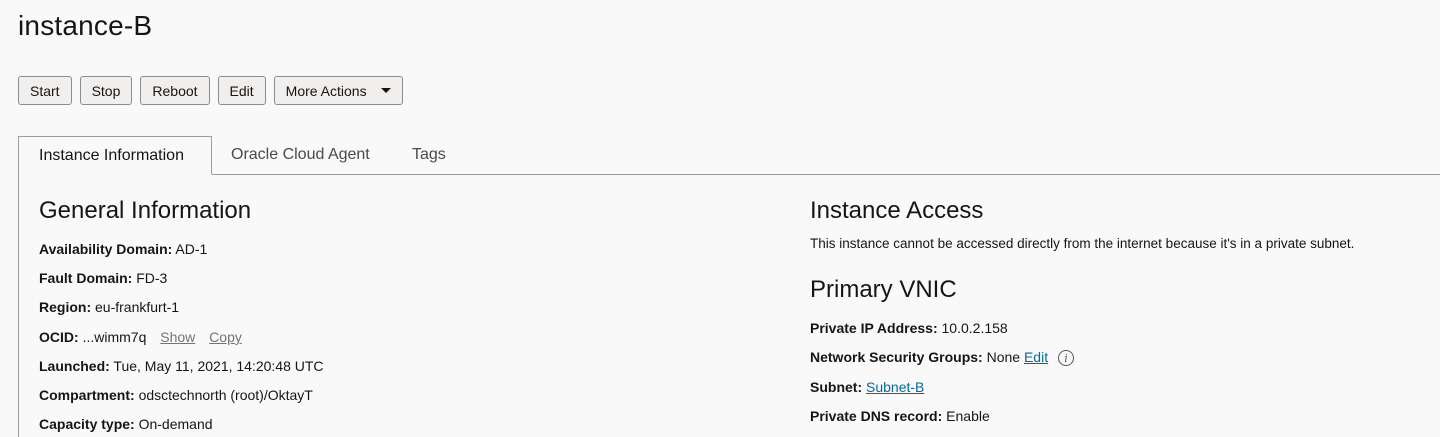 This screenshot has height=437, width=1440. I want to click on subnet-row: Subnet: Subnet-B, so click(867, 387).